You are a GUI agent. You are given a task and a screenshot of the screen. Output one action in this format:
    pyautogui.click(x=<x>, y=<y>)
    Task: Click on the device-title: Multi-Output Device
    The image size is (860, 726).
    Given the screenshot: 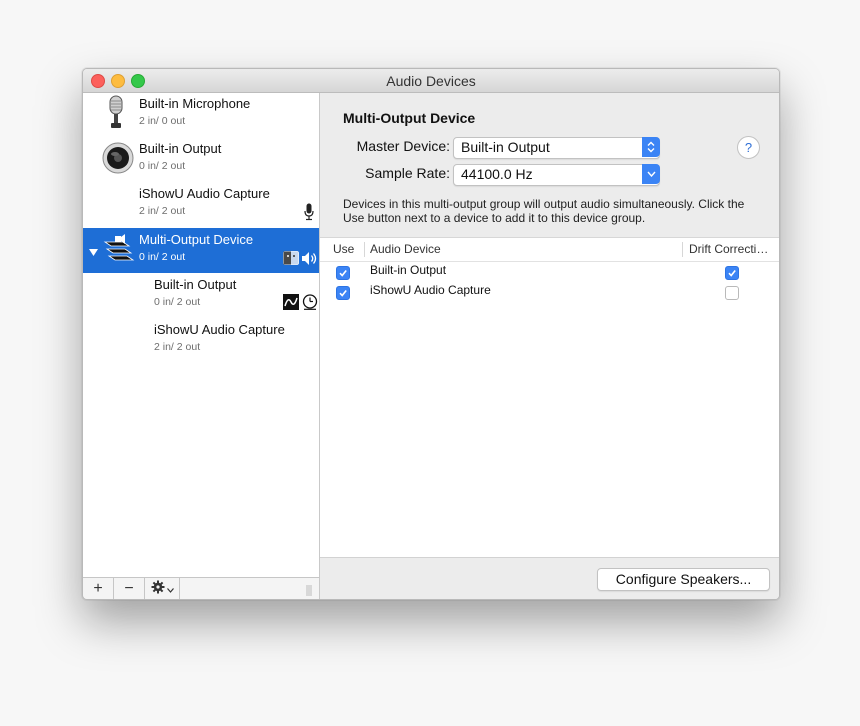 What is the action you would take?
    pyautogui.click(x=409, y=118)
    